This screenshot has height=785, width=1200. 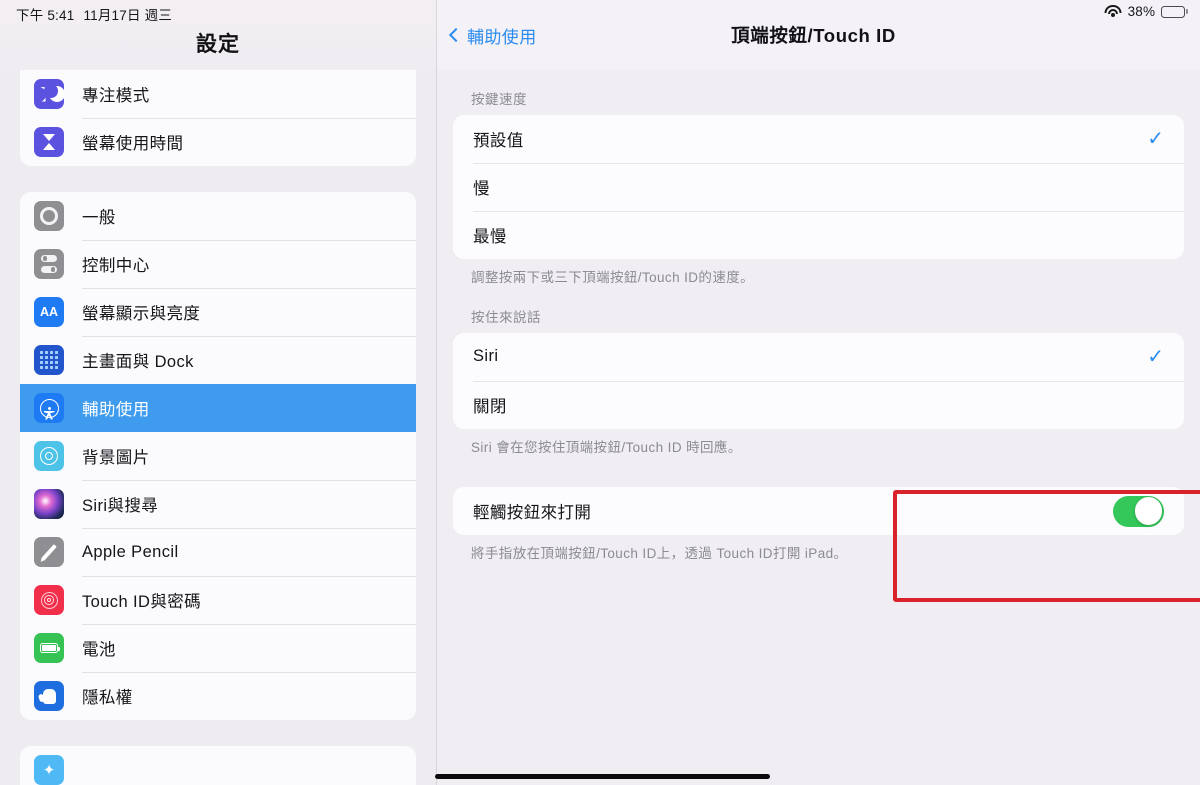 What do you see at coordinates (218, 504) in the screenshot?
I see `sidebar-item-siri-orb: Siri與搜尋` at bounding box center [218, 504].